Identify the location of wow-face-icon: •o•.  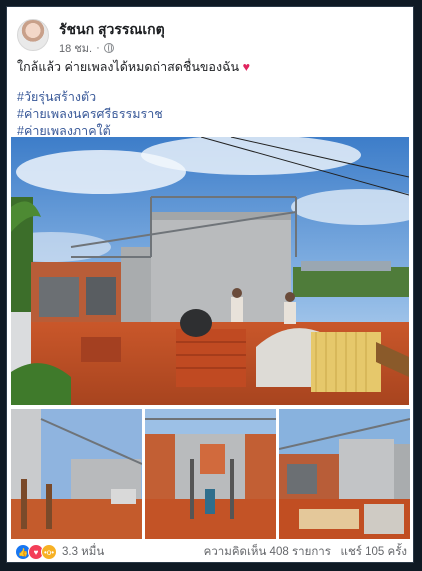
(49, 552).